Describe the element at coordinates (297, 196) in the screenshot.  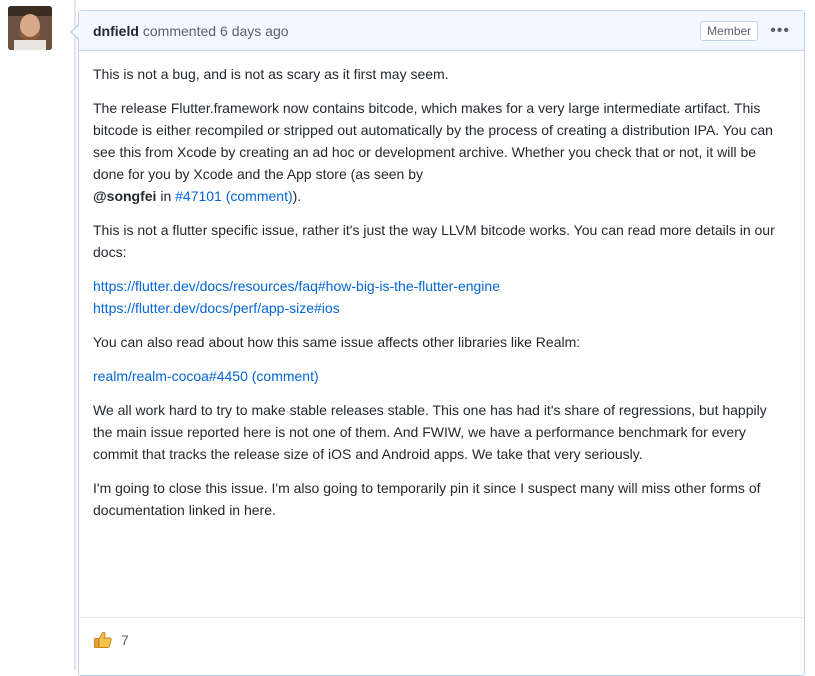
I see `paragraph-text: ).` at that location.